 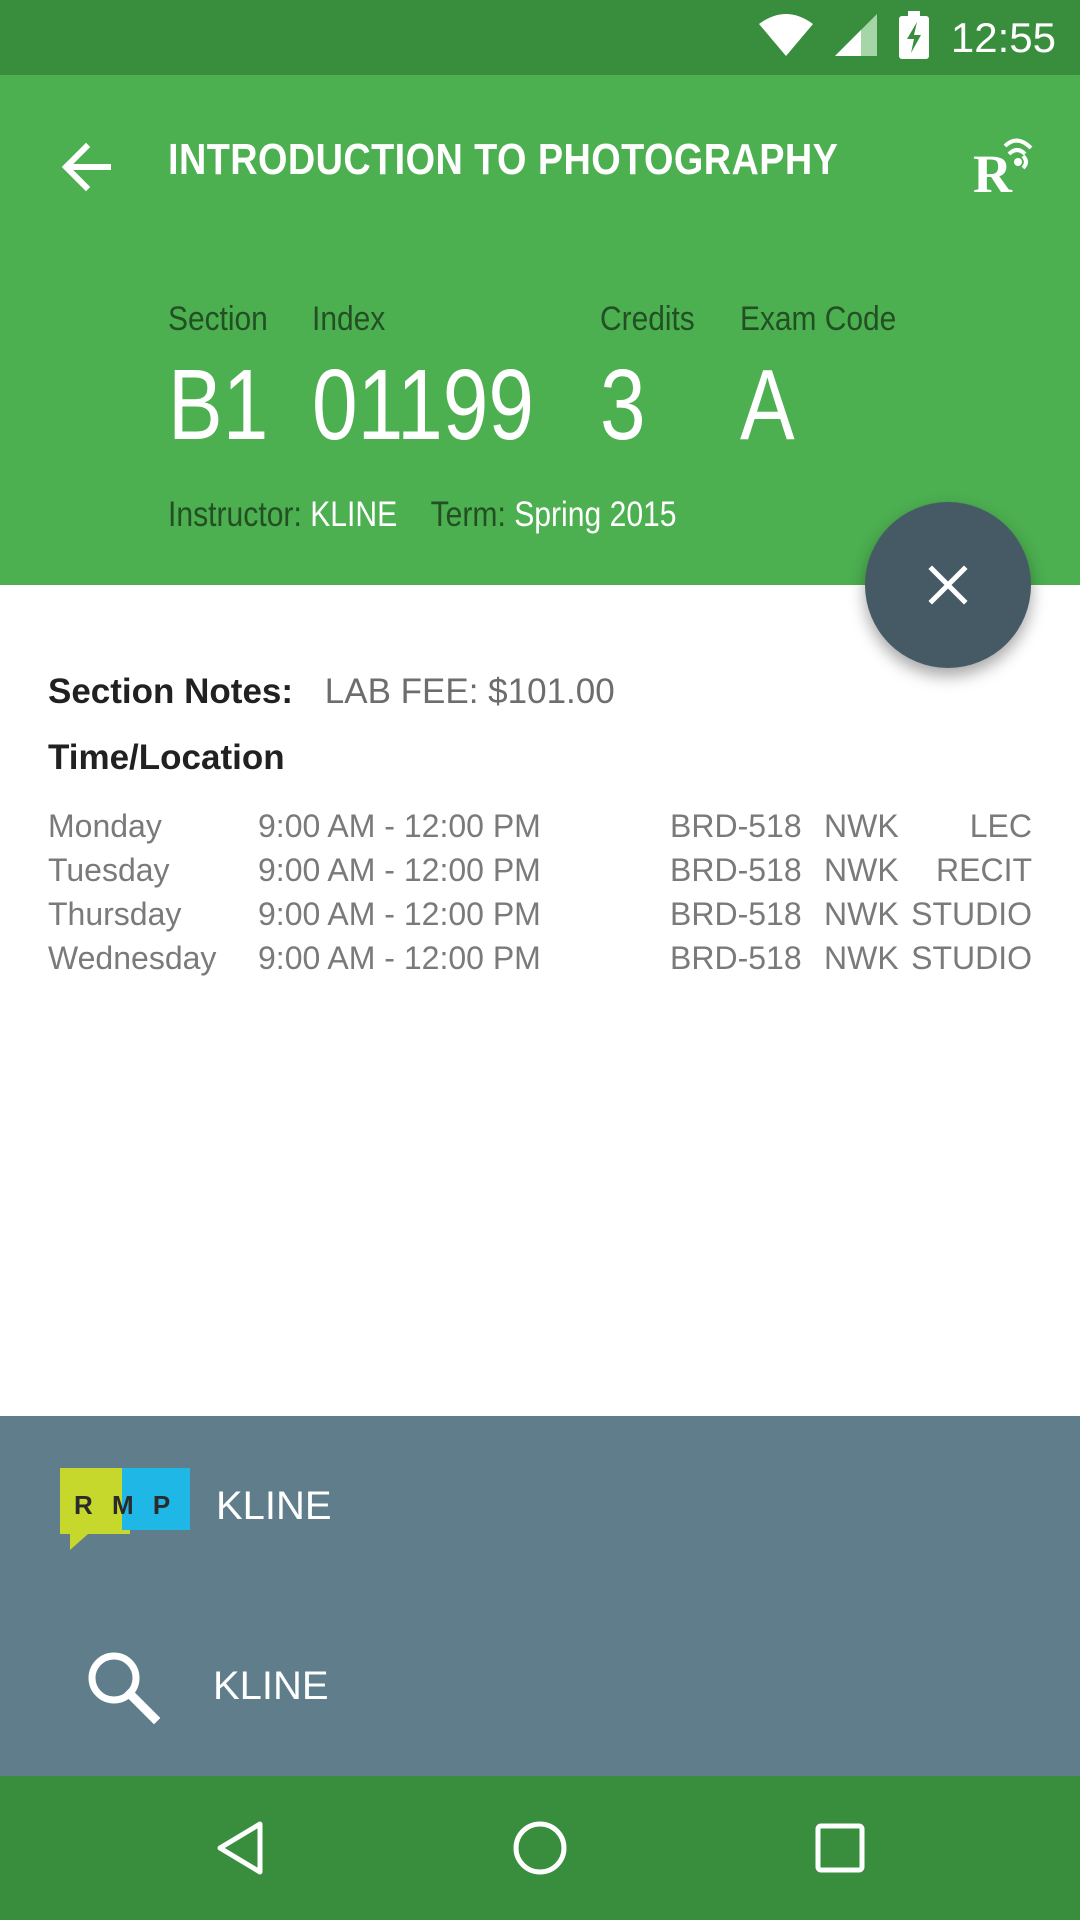 I want to click on section-field: Section B1, so click(x=229, y=377).